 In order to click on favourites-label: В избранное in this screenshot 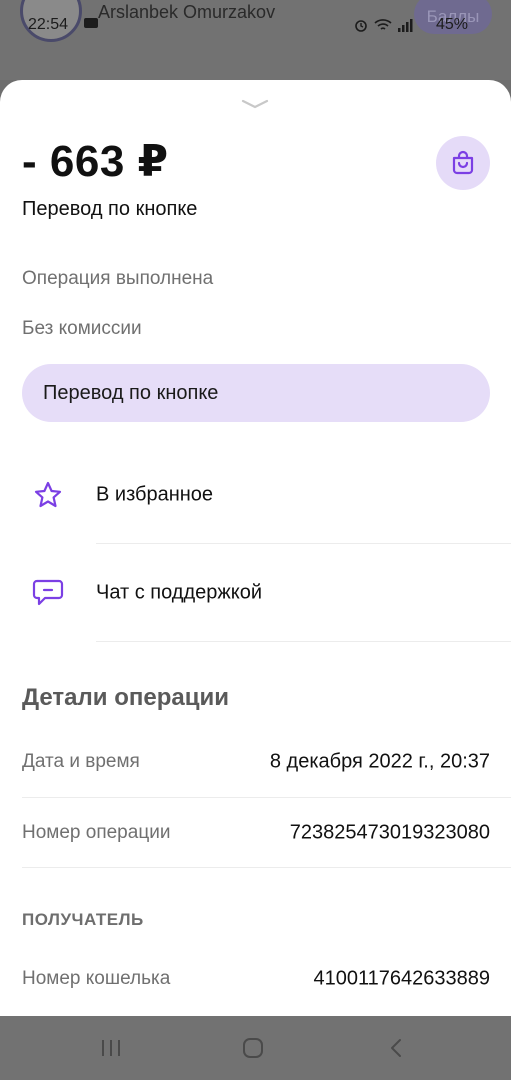, I will do `click(155, 494)`.